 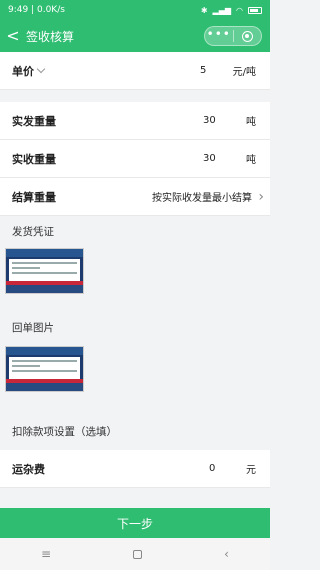 What do you see at coordinates (212, 468) in the screenshot?
I see `freight-value: 0` at bounding box center [212, 468].